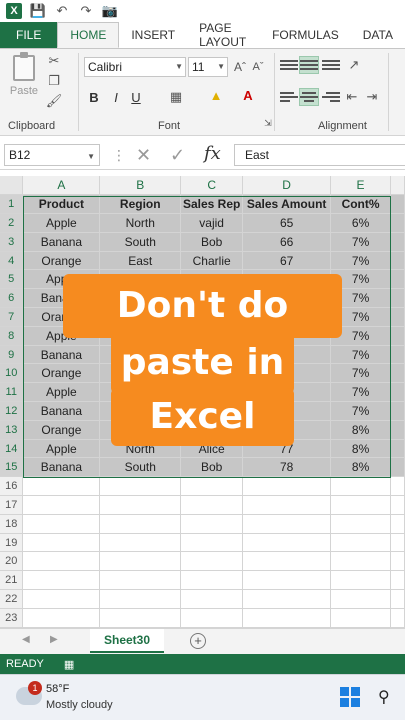  What do you see at coordinates (57, 689) in the screenshot?
I see `weather-temperature: 58°F` at bounding box center [57, 689].